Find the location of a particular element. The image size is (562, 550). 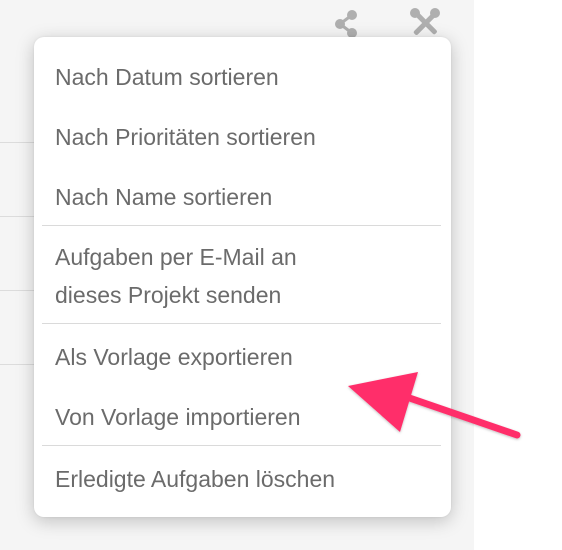

menu-item-sort-by-name: Nach Name sortieren is located at coordinates (242, 197).